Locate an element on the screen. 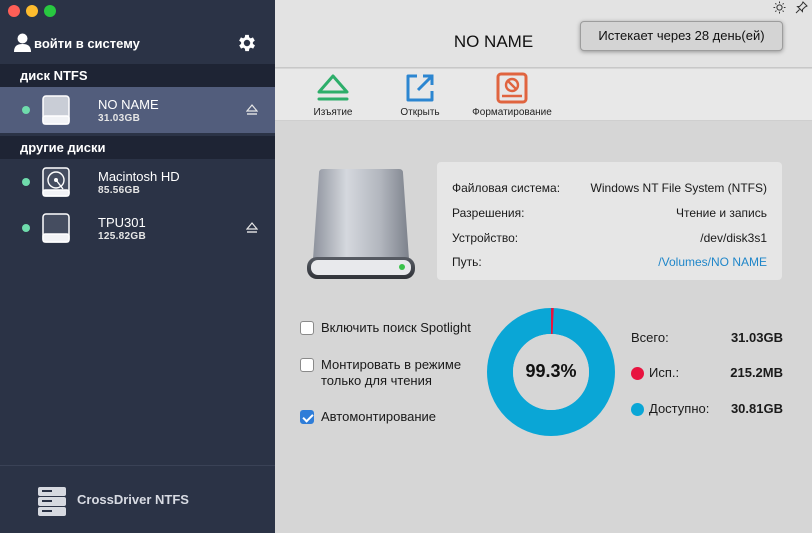 The image size is (812, 533). title-bar: NO NAME Истекает через 28 день(ей) is located at coordinates (543, 34).